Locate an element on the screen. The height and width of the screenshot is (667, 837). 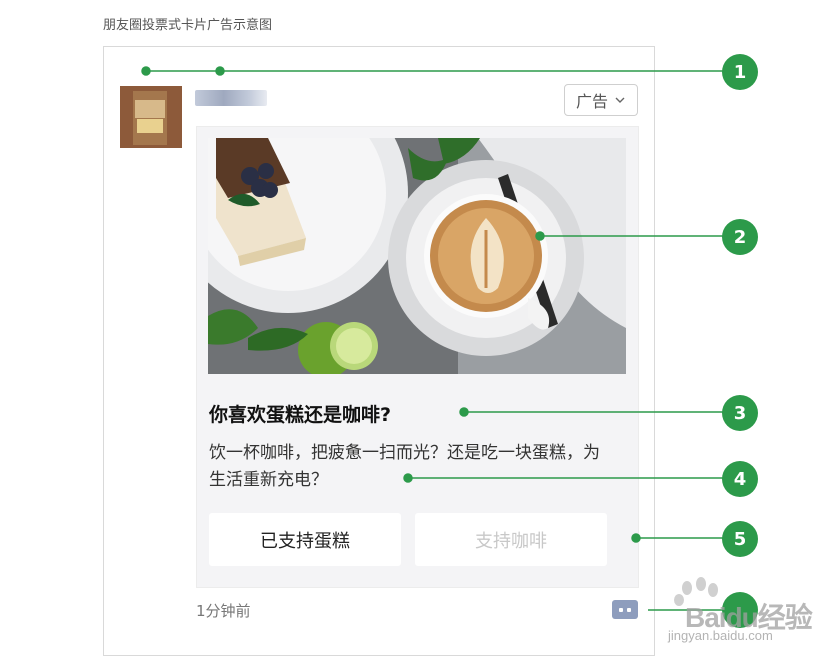
callout-badge-1: 1 is located at coordinates (740, 72).